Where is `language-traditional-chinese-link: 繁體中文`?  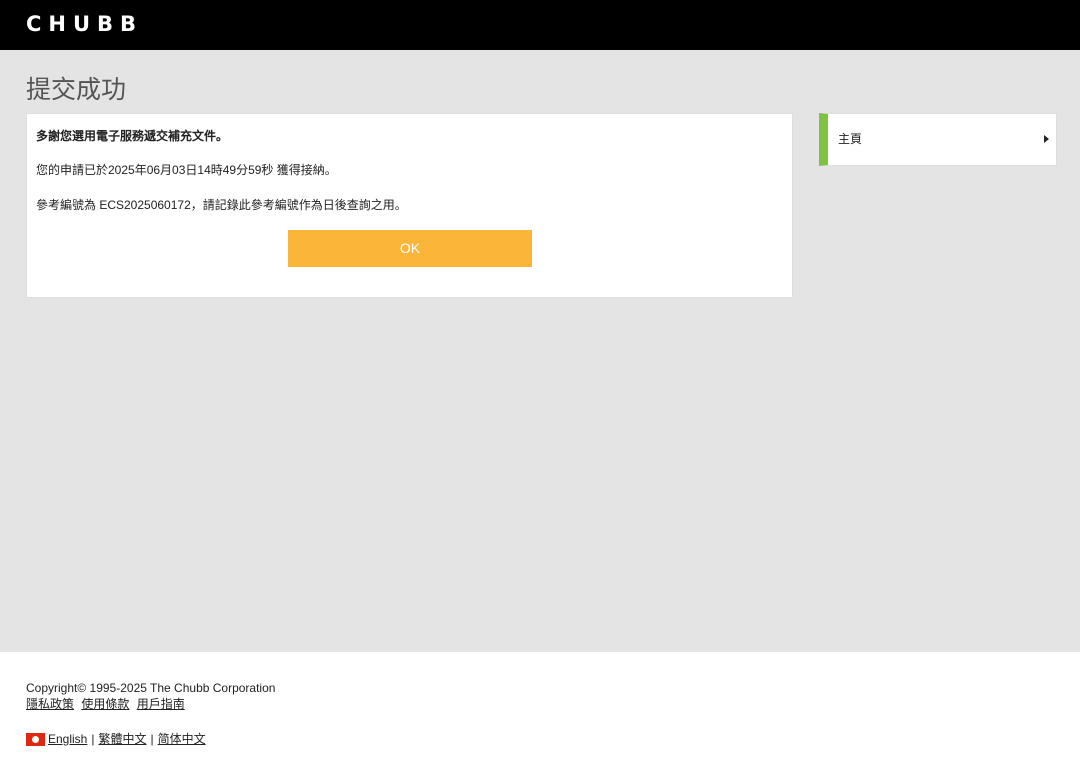
language-traditional-chinese-link: 繁體中文 is located at coordinates (122, 739).